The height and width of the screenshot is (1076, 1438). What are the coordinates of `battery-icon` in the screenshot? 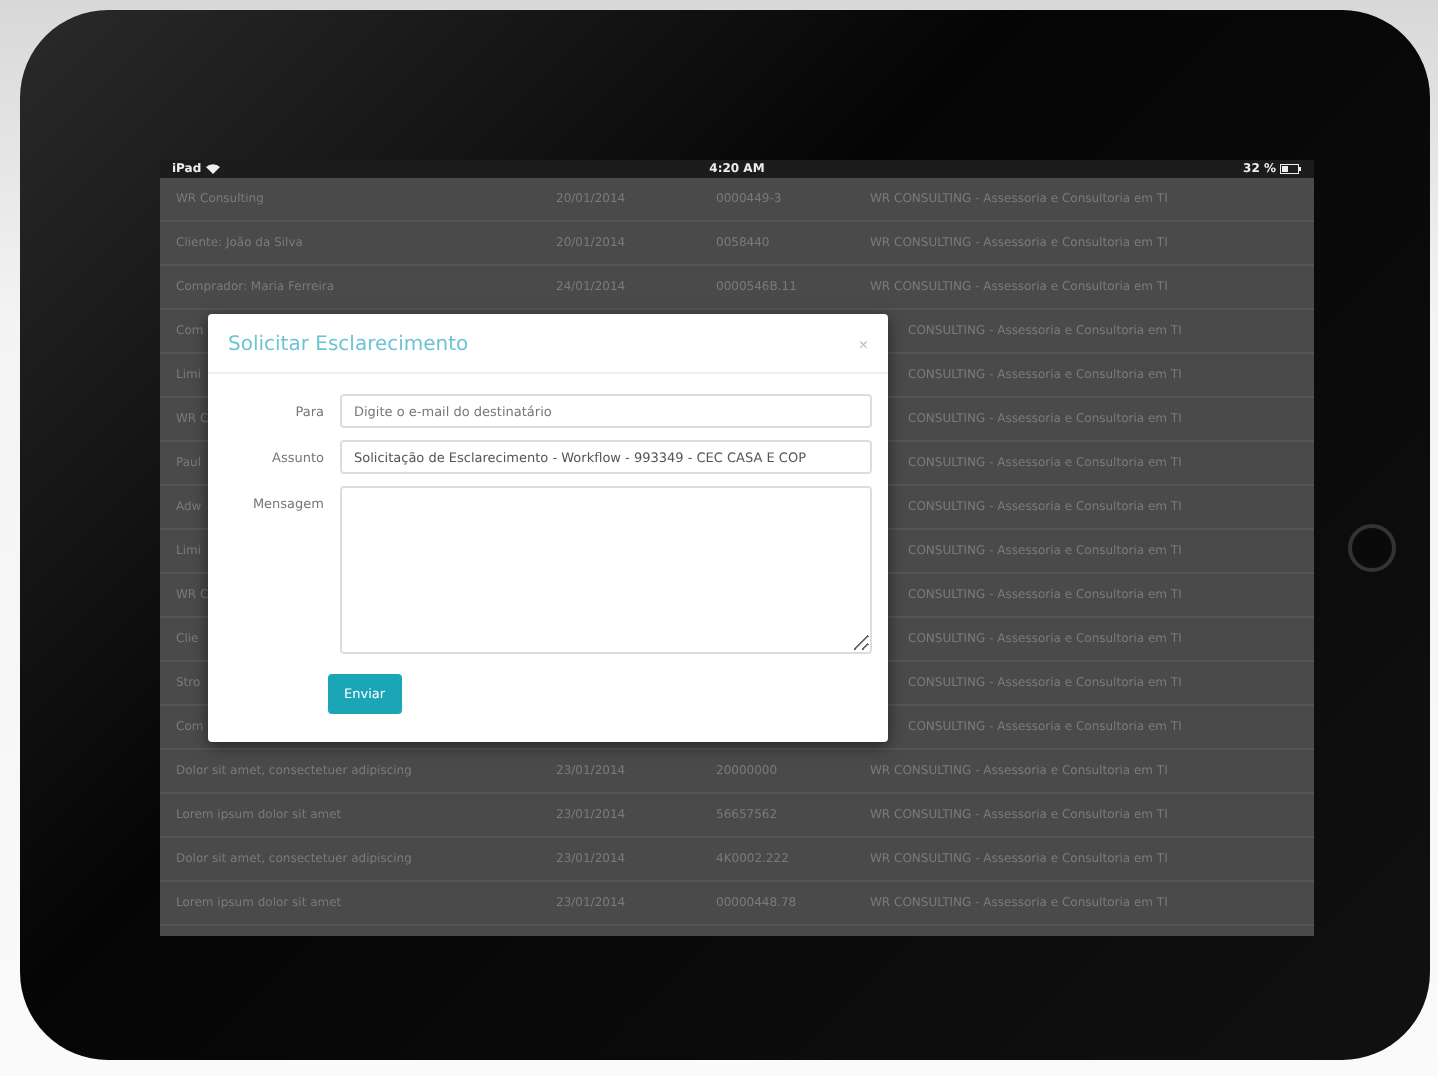 It's located at (1291, 169).